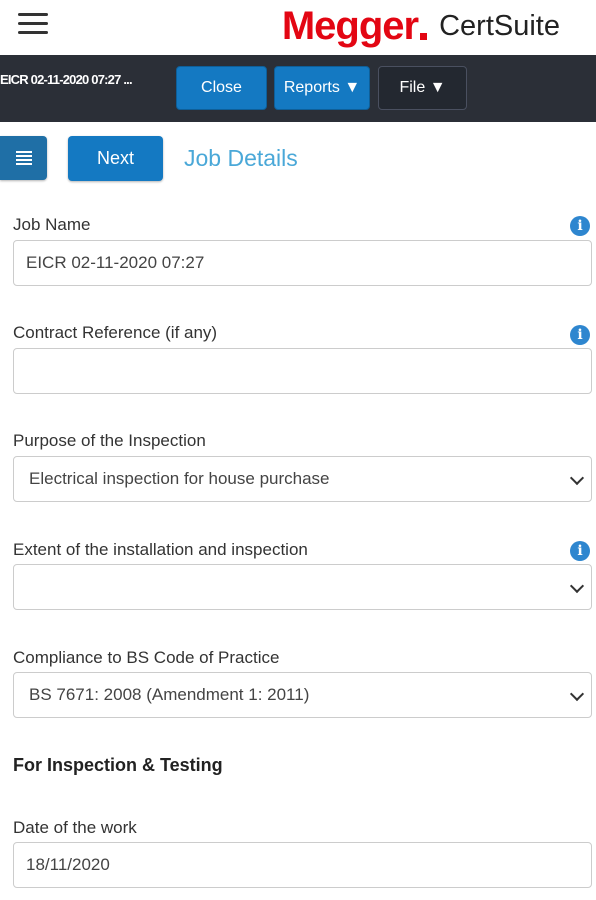  Describe the element at coordinates (424, 36) in the screenshot. I see `brand-dot` at that location.